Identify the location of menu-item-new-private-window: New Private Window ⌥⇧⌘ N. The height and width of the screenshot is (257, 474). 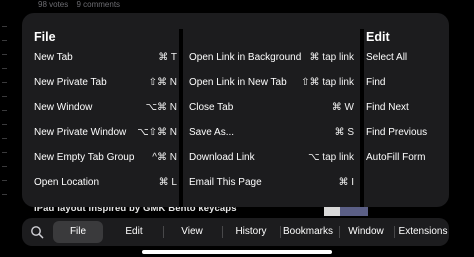
(105, 133).